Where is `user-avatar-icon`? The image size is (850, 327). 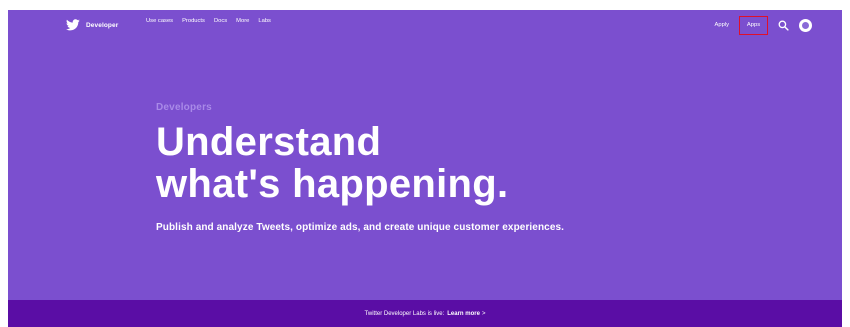 user-avatar-icon is located at coordinates (805, 25).